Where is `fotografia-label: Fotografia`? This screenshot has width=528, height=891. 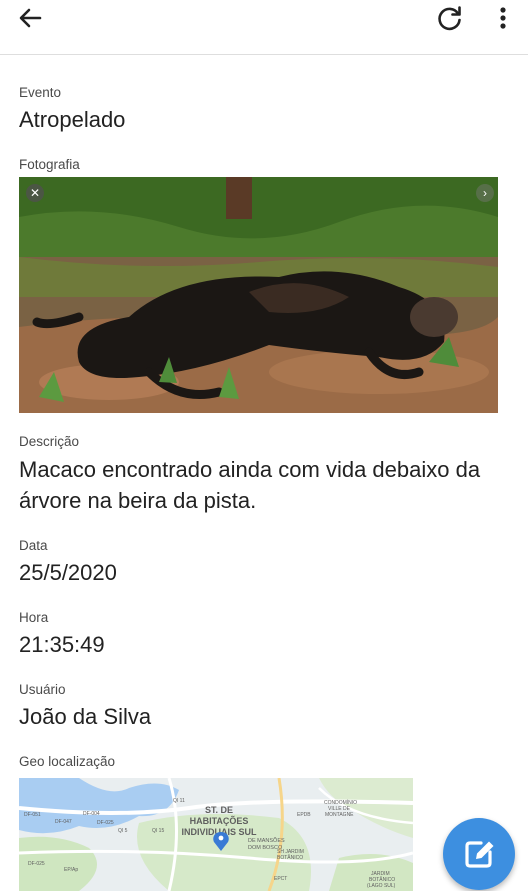 fotografia-label: Fotografia is located at coordinates (49, 164).